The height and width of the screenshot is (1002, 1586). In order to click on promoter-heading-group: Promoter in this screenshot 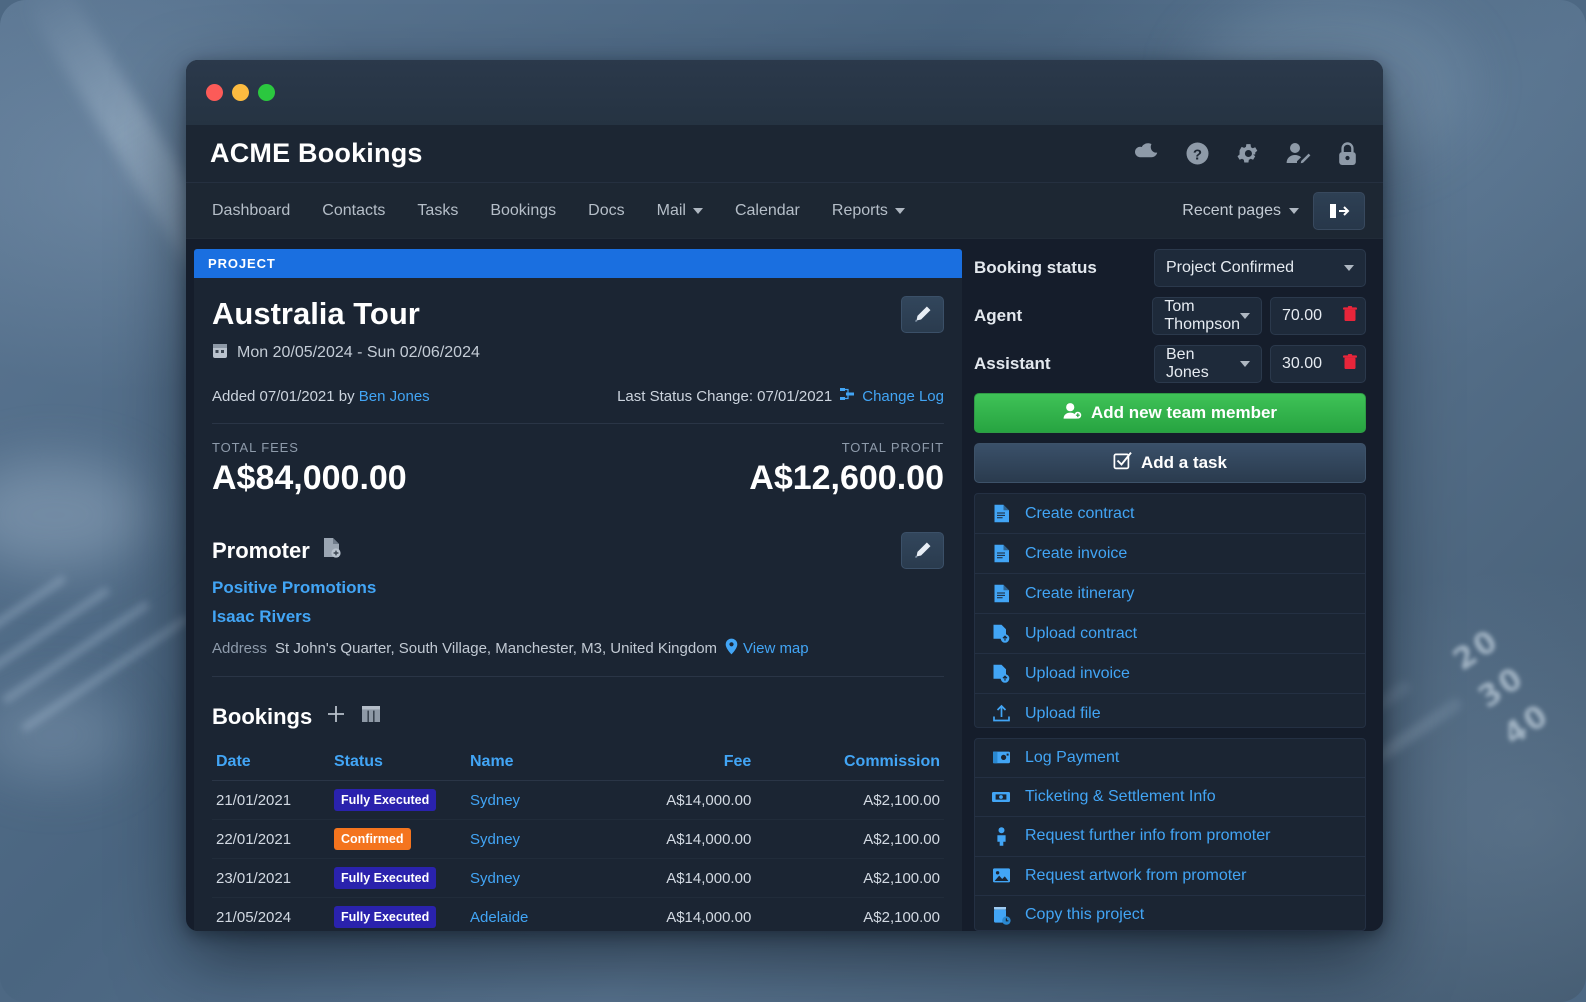, I will do `click(276, 550)`.